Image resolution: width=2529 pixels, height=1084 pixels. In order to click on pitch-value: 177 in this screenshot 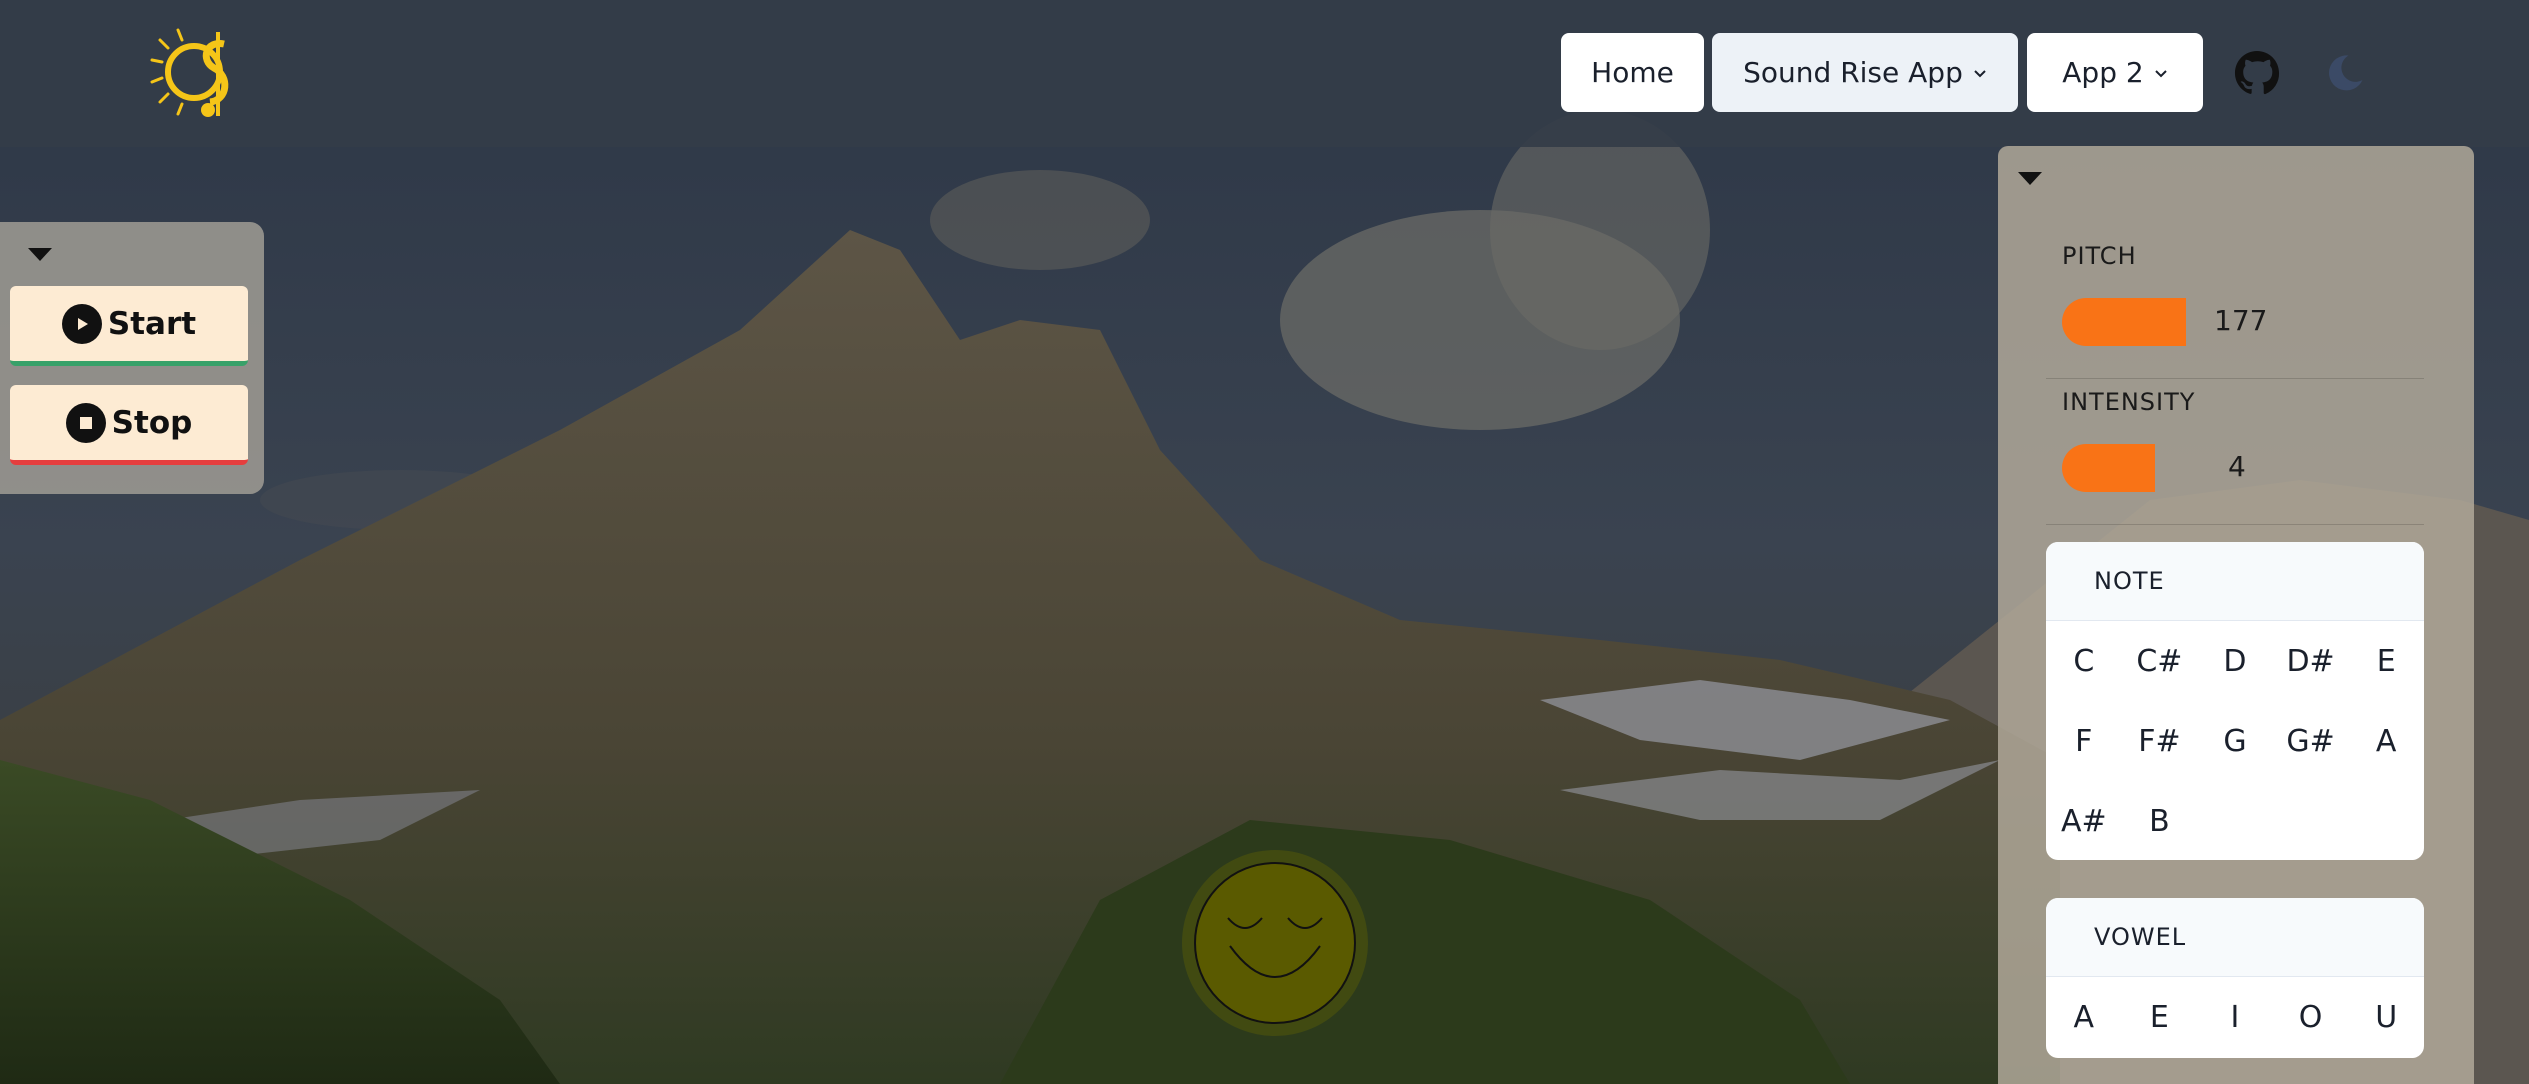, I will do `click(2241, 320)`.